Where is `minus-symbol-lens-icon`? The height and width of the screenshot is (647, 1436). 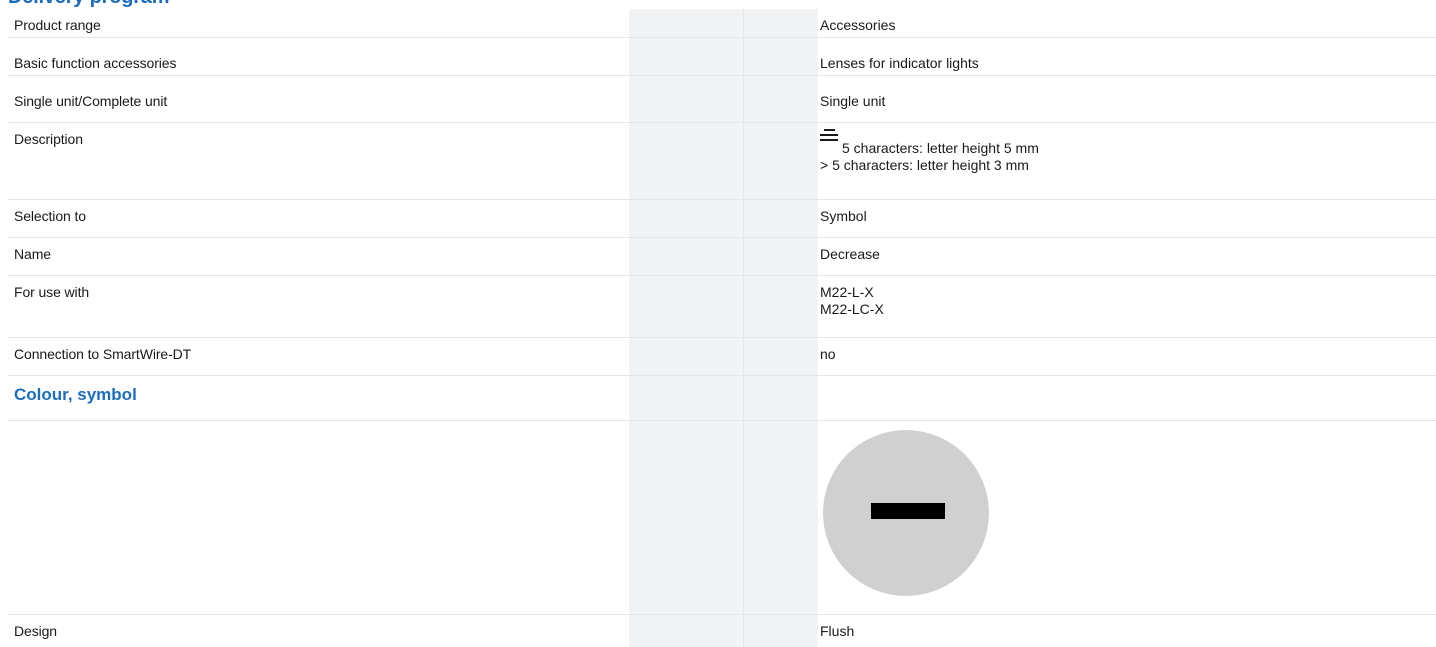
minus-symbol-lens-icon is located at coordinates (906, 513).